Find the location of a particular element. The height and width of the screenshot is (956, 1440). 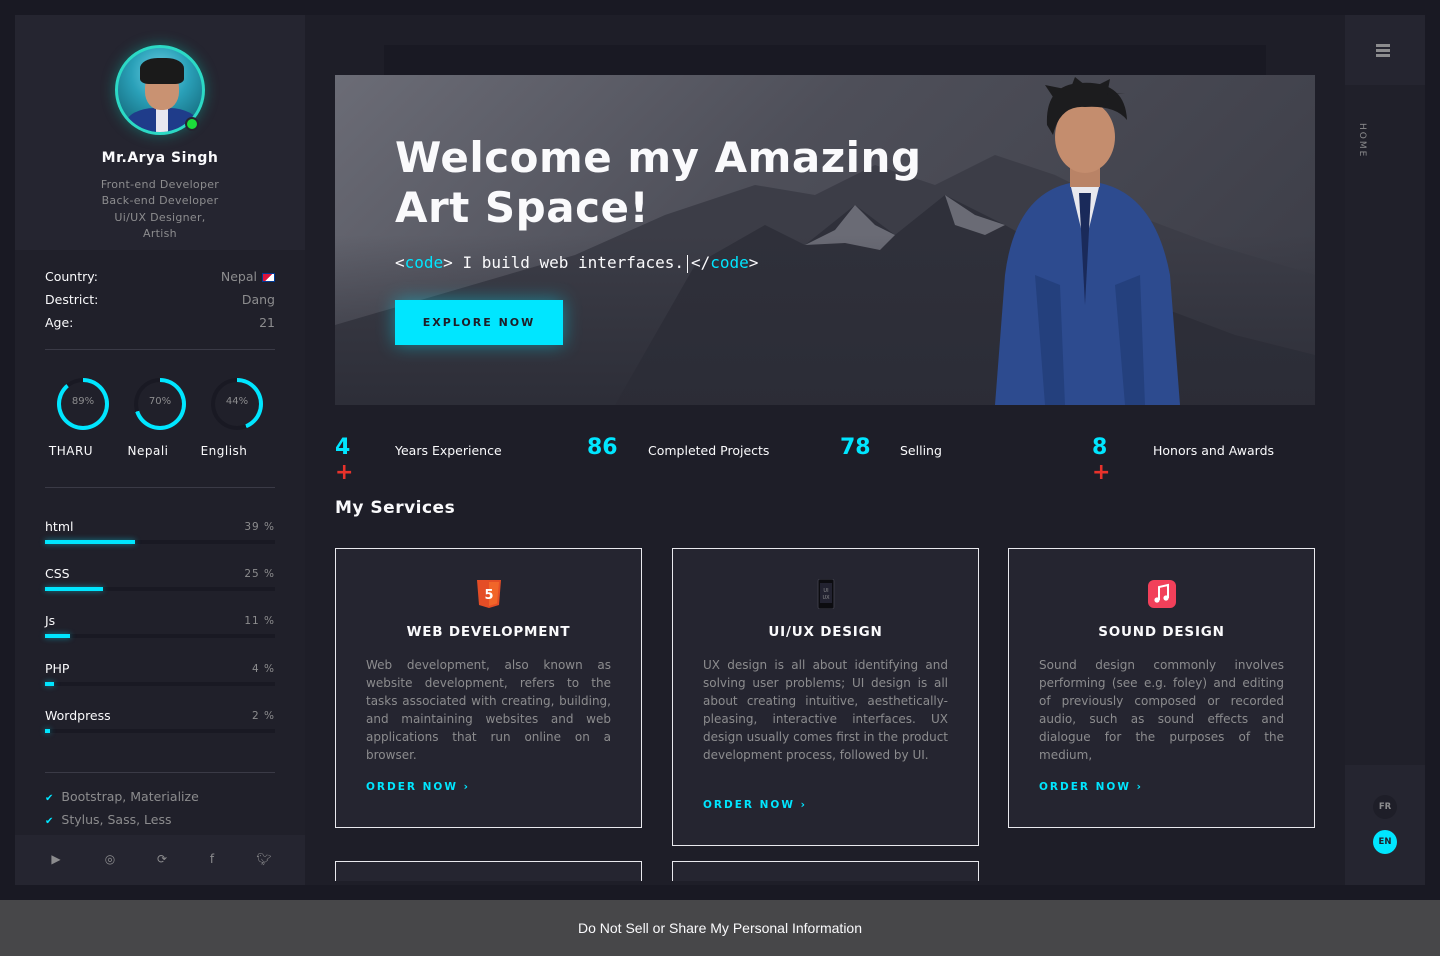

skill-percent: 25 % is located at coordinates (259, 574).